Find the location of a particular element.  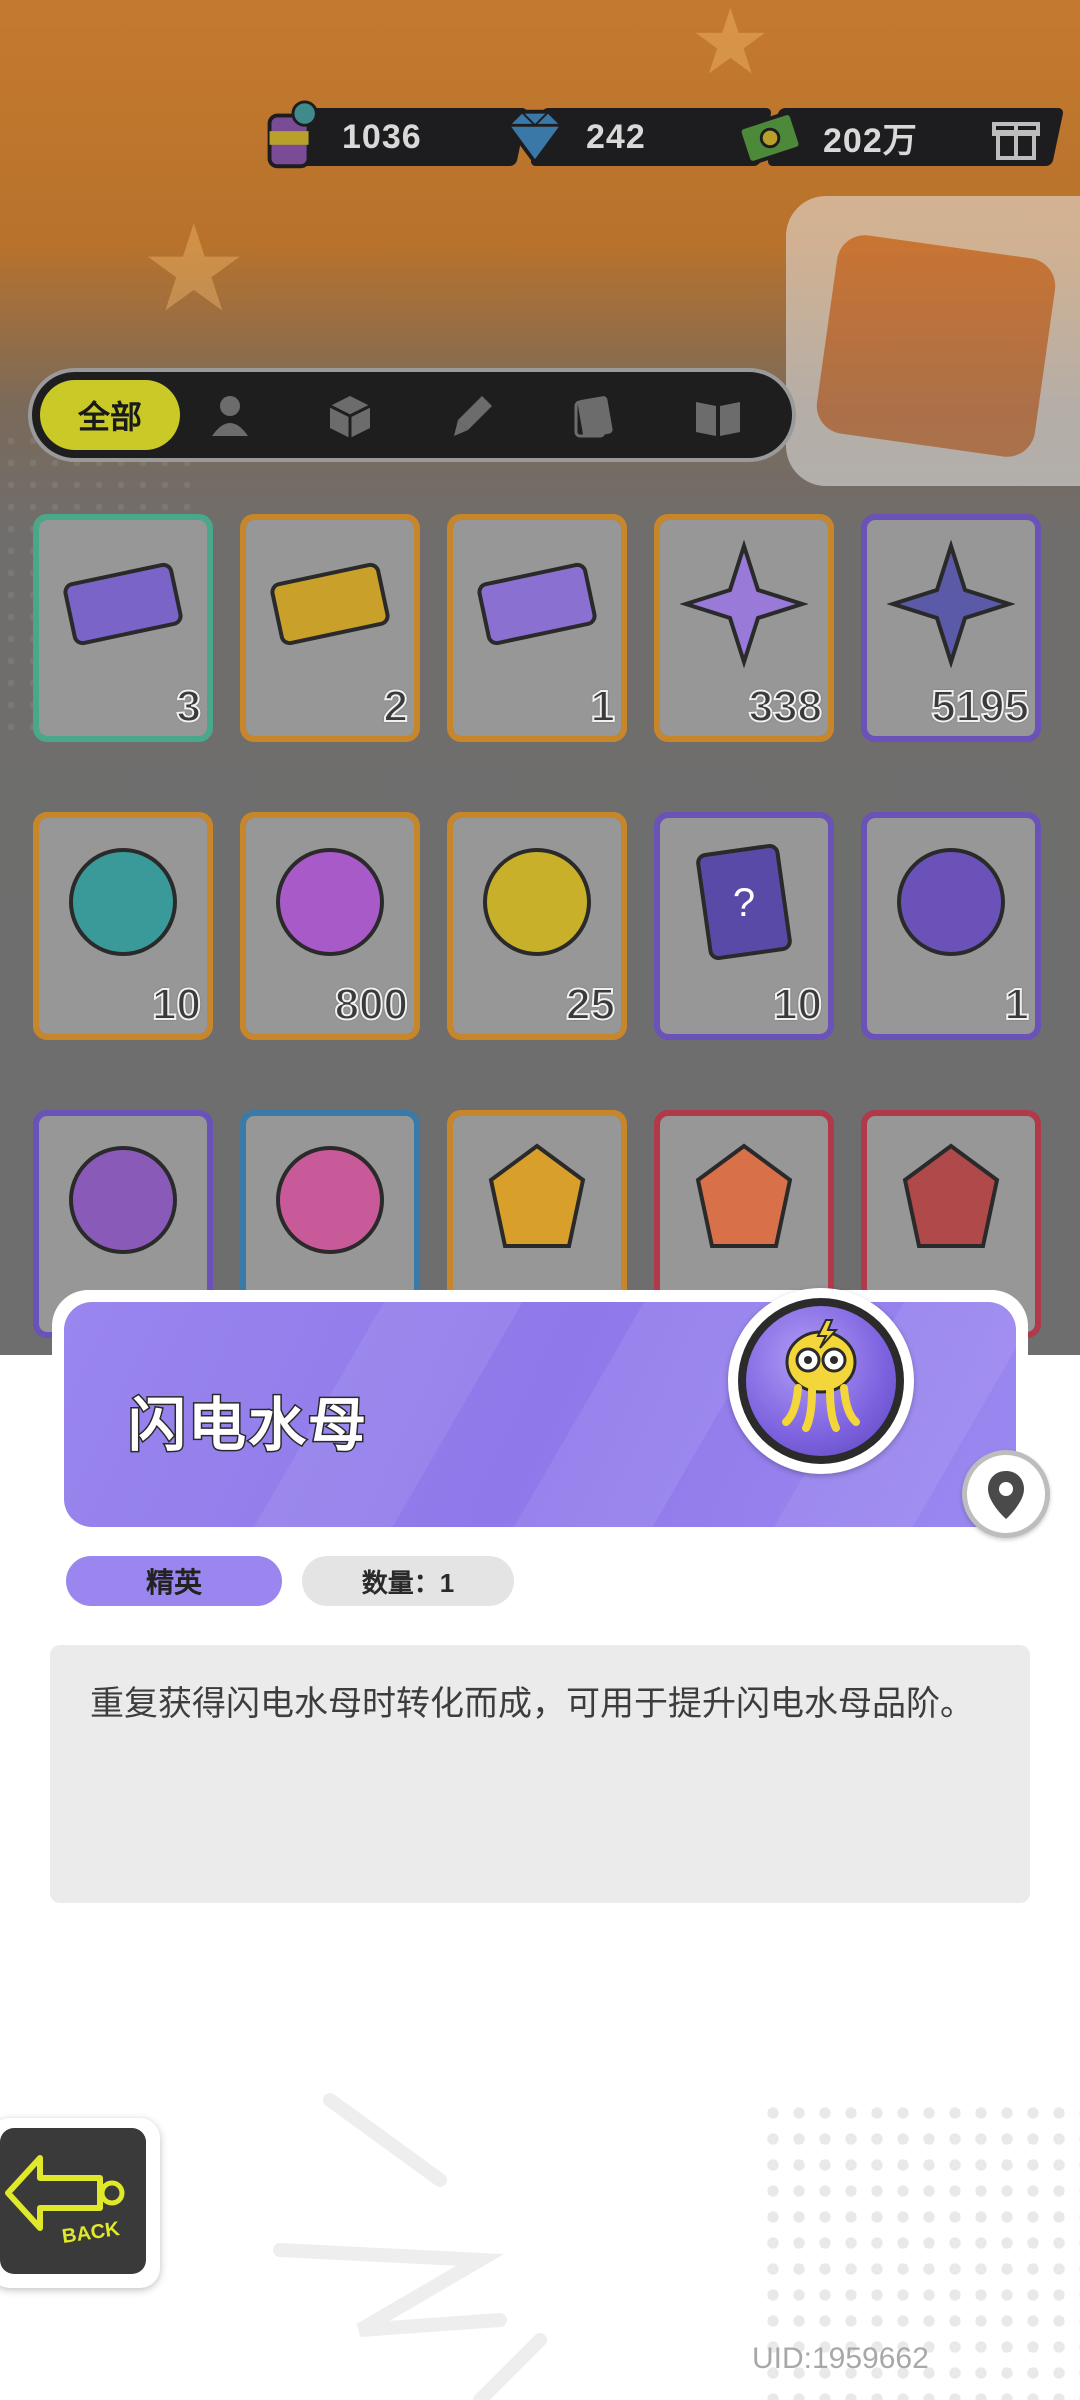

mystery-badge-icon is located at coordinates (537, 902).